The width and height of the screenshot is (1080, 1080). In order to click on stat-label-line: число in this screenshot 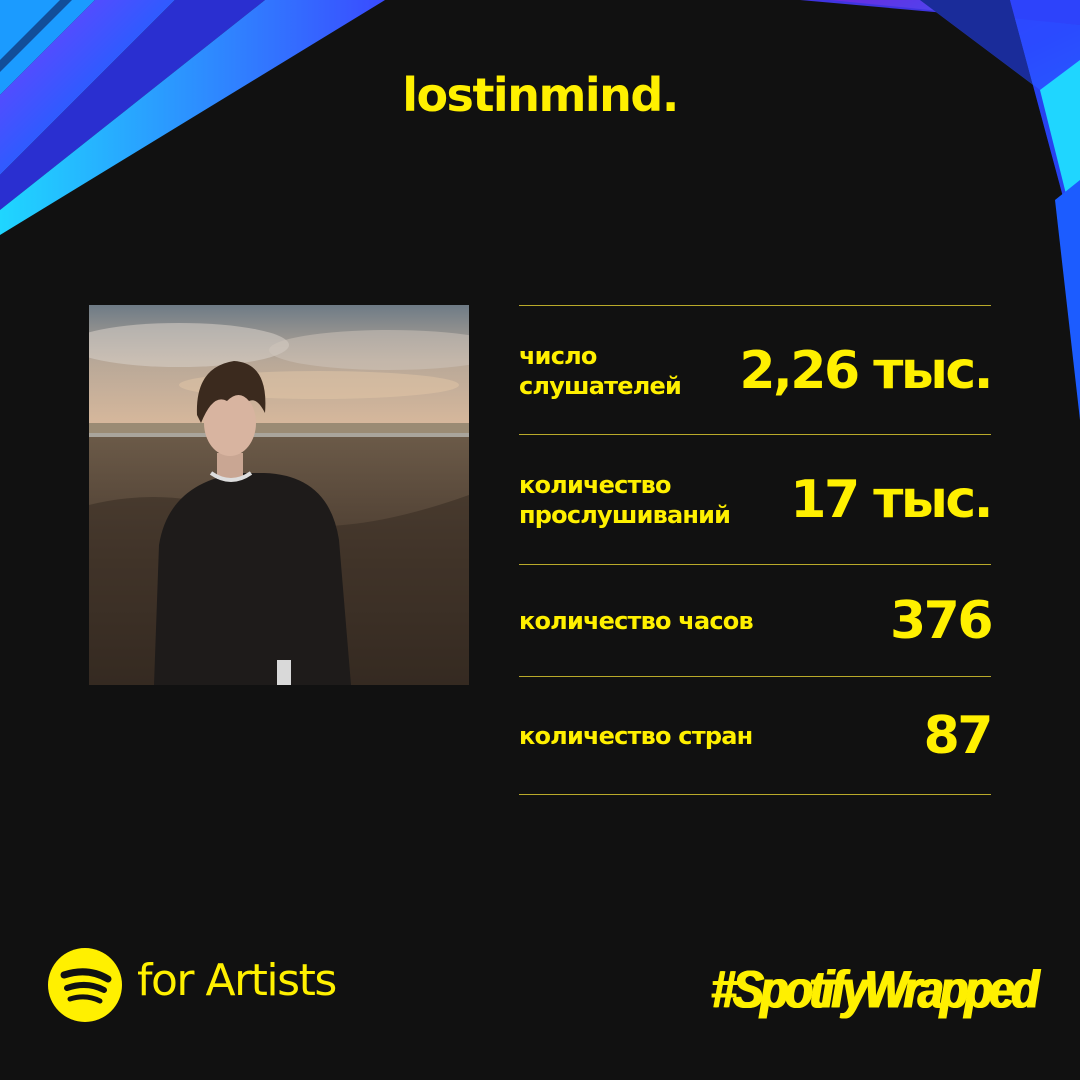, I will do `click(558, 355)`.